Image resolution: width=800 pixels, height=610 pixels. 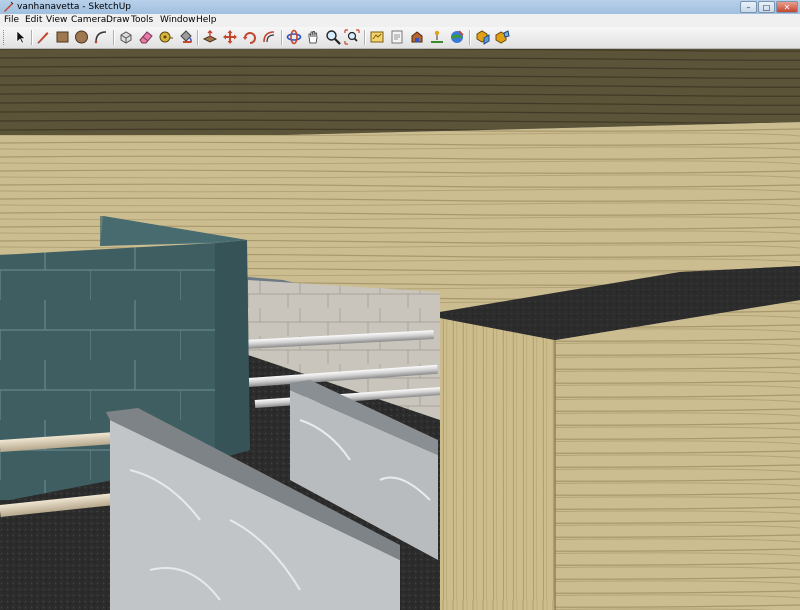 I want to click on pan-icon, so click(x=313, y=37).